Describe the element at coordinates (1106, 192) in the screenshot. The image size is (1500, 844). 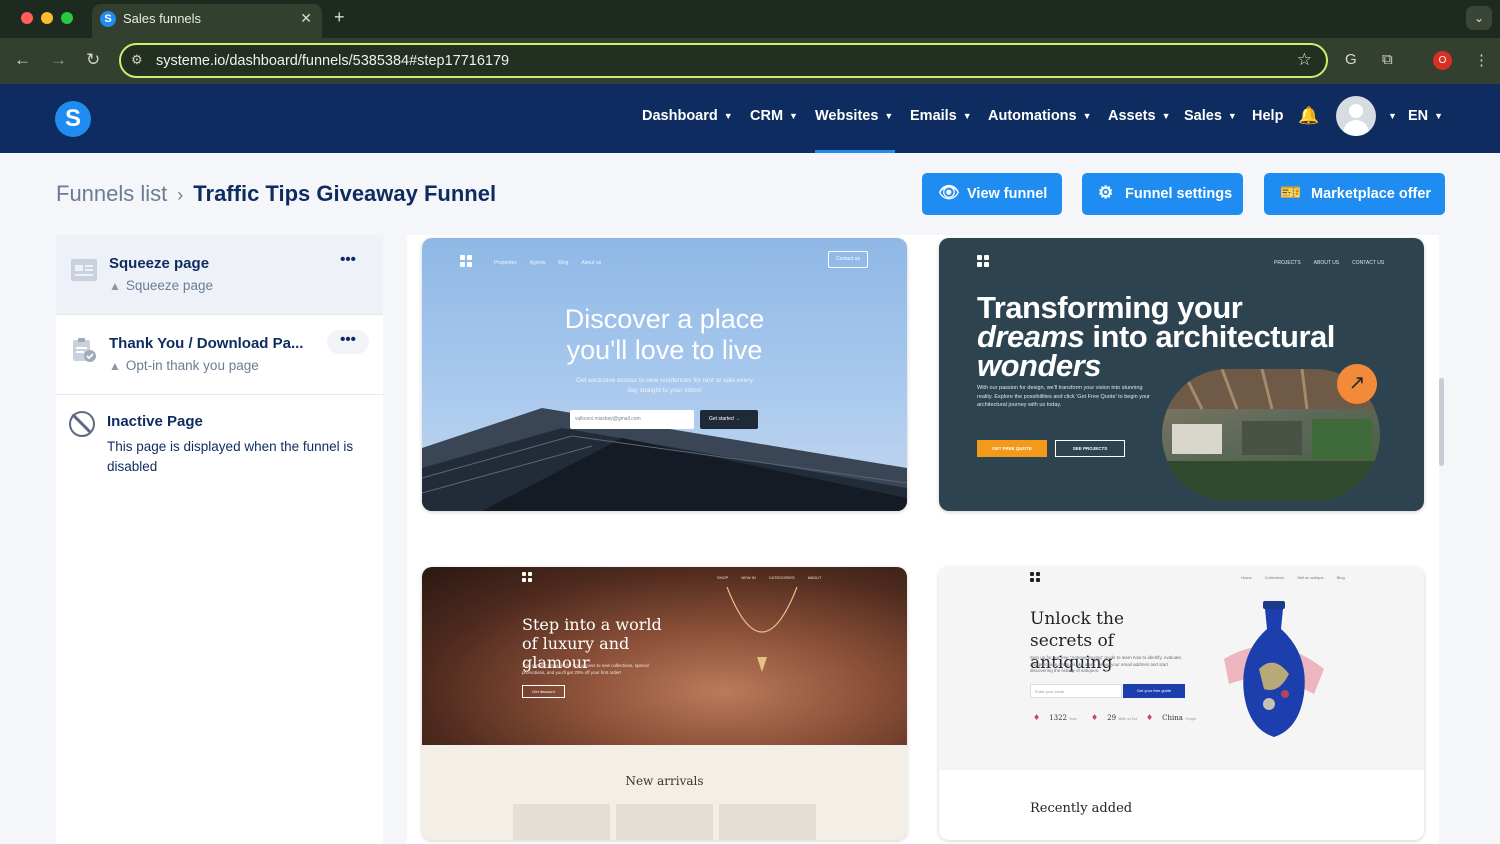
I see `gear-icon: ⚙` at that location.